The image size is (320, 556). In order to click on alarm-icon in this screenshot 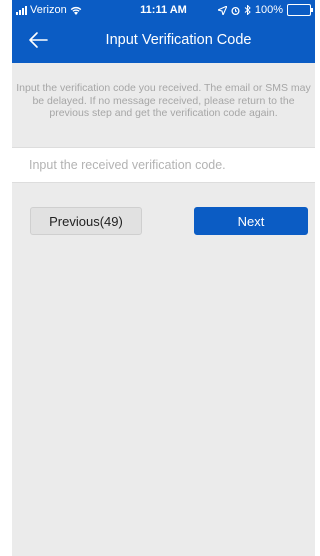, I will do `click(235, 10)`.